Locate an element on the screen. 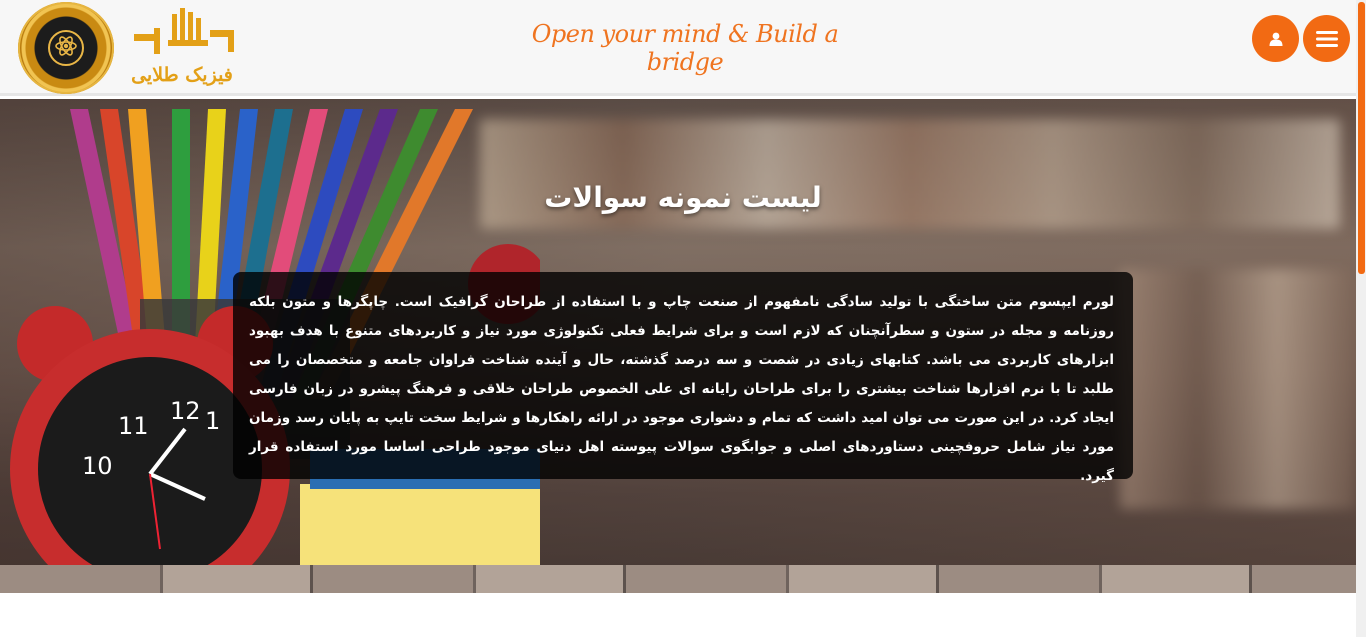 Image resolution: width=1366 pixels, height=637 pixels. logo-medal is located at coordinates (66, 48).